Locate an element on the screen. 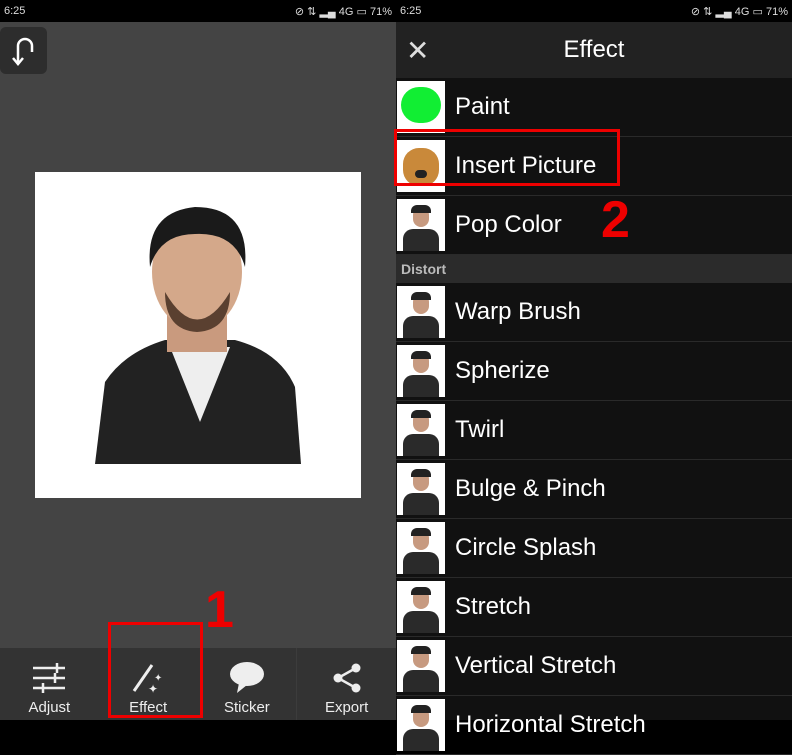  effect-item-spherize: Spherize is located at coordinates (594, 371).